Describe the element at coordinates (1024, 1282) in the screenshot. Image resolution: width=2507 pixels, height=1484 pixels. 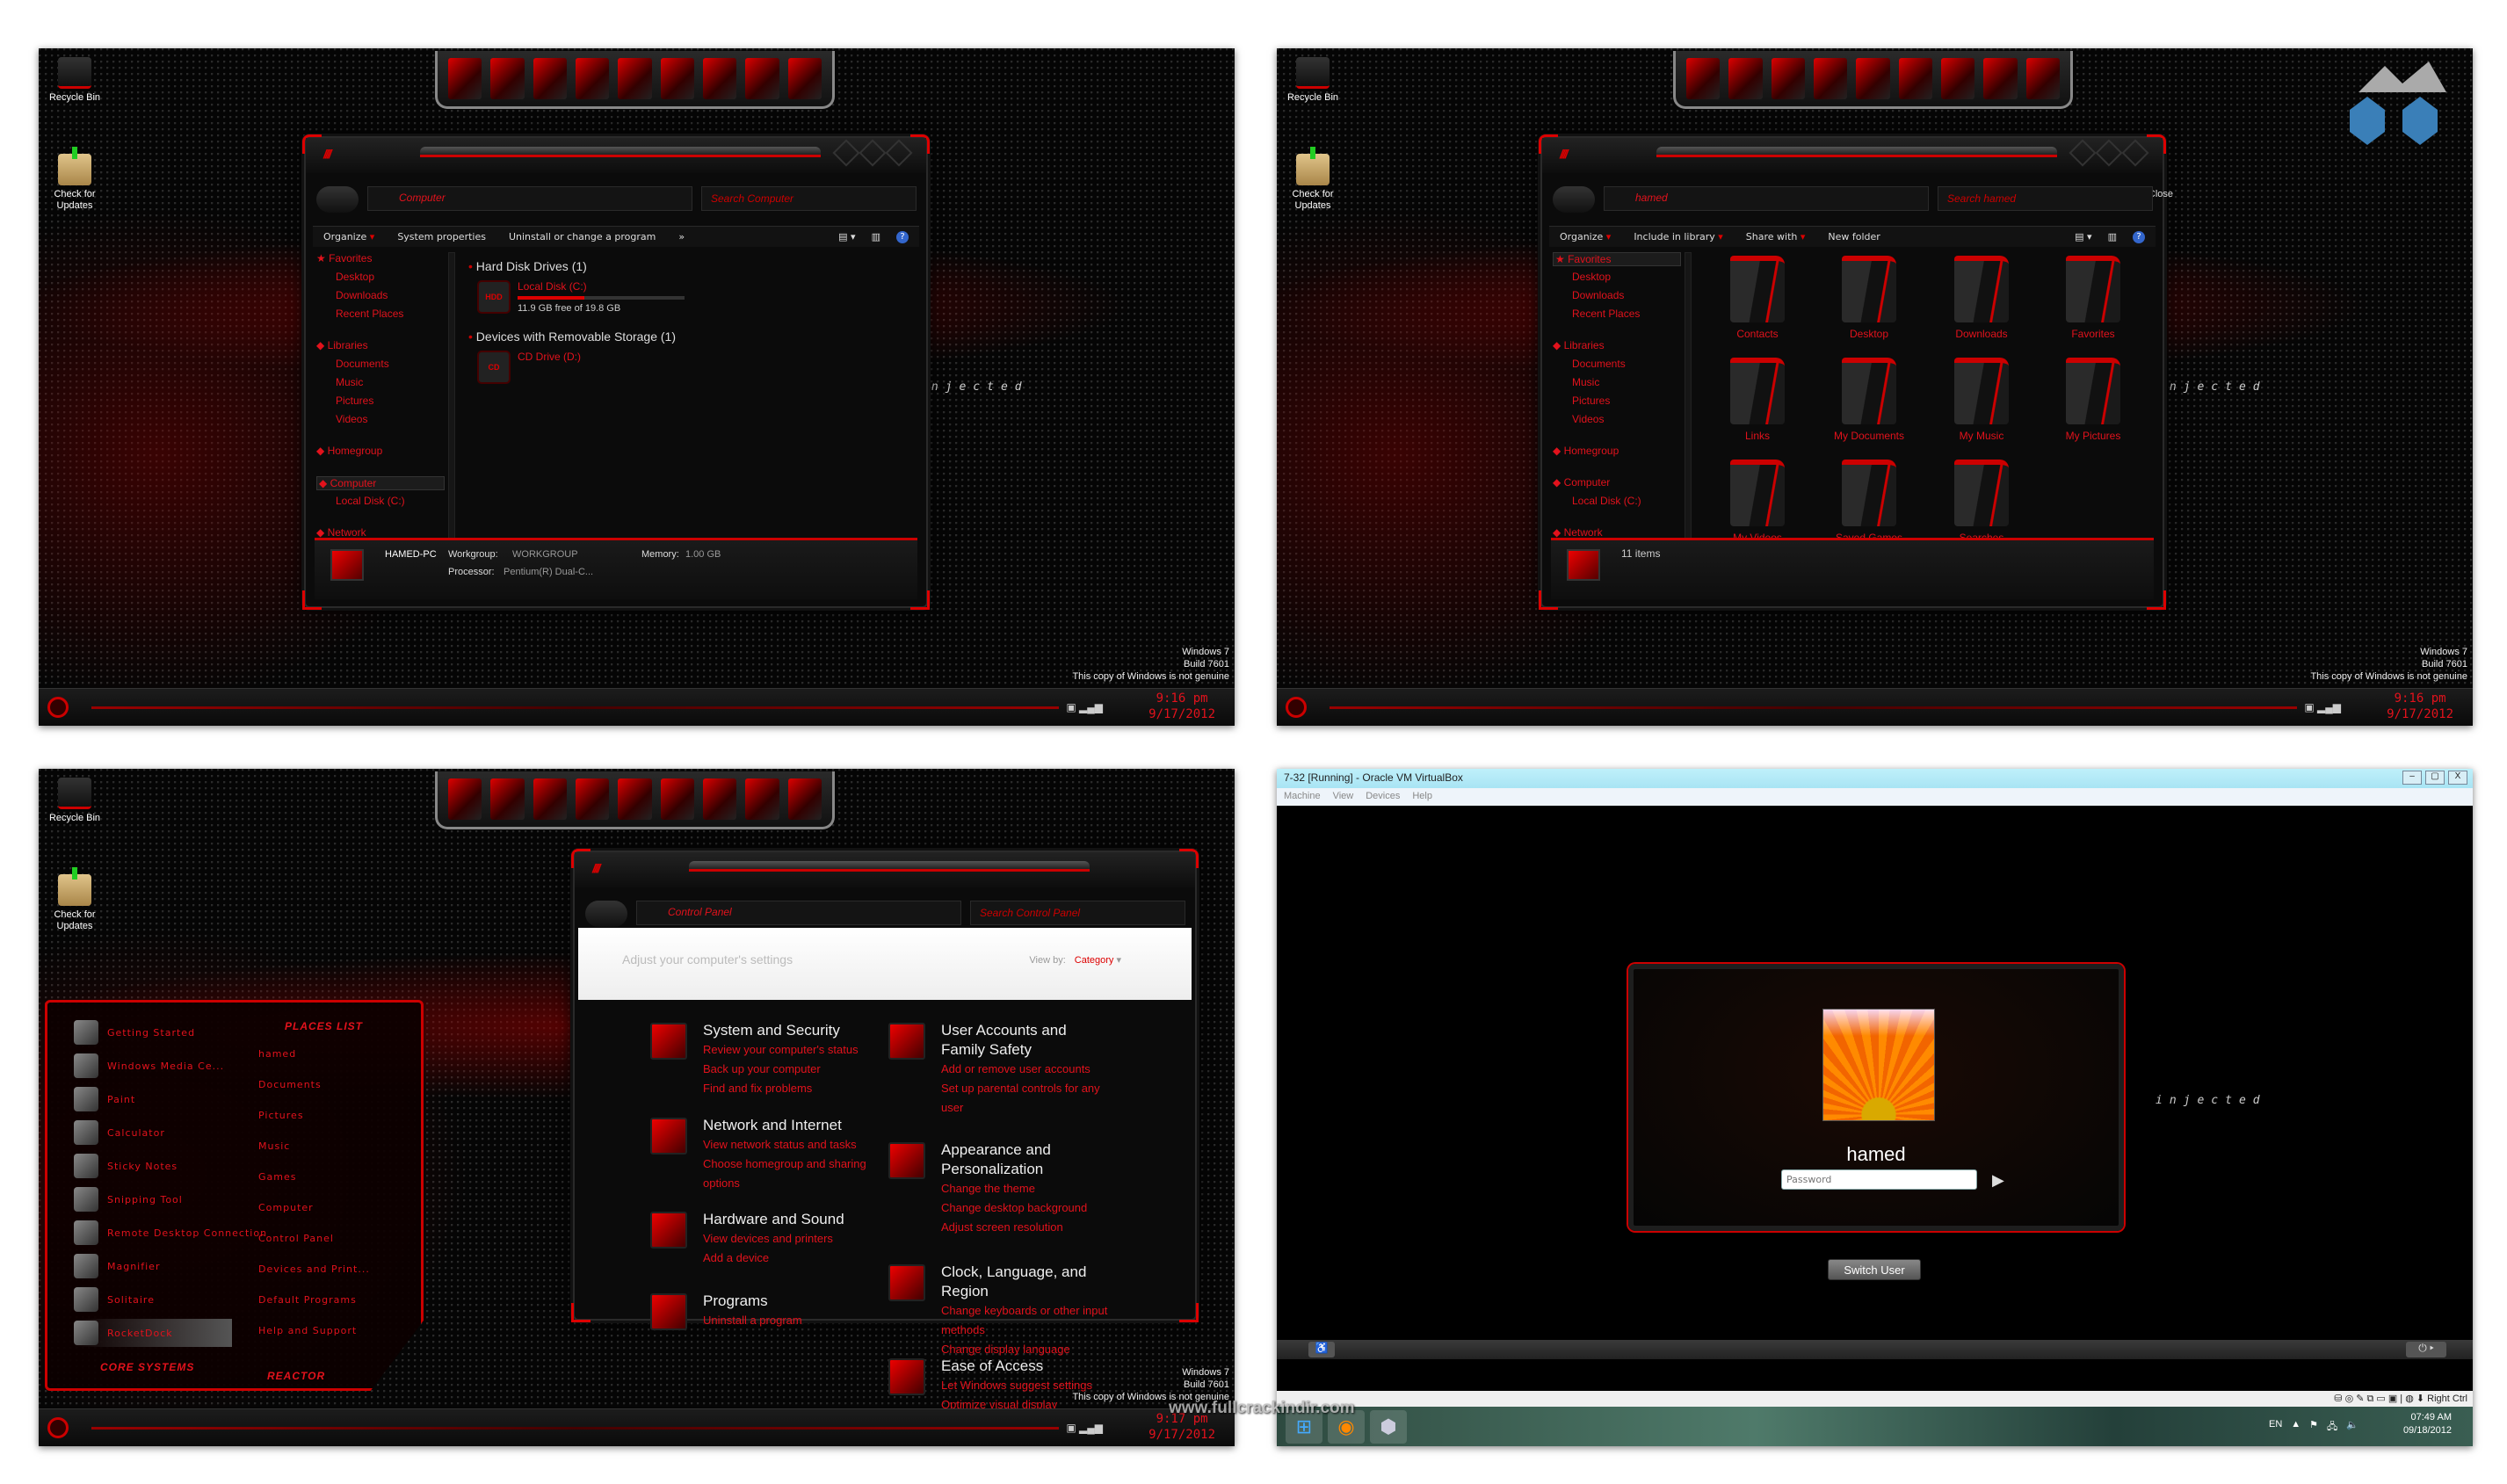
I see `category-title: Clock, Language, and Region` at that location.